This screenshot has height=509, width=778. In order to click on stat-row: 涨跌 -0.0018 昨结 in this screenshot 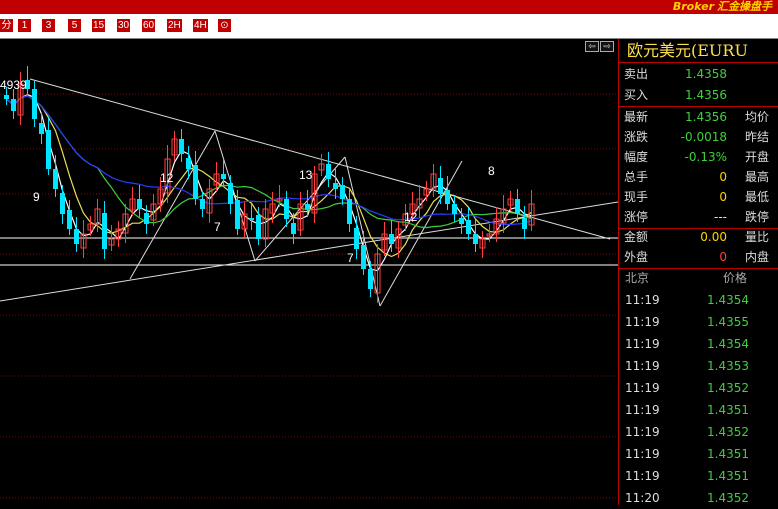, I will do `click(697, 137)`.